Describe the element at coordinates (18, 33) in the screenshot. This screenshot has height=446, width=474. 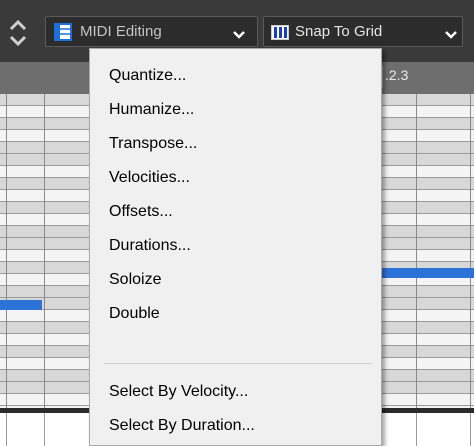
I see `up-down-arrows-icon` at that location.